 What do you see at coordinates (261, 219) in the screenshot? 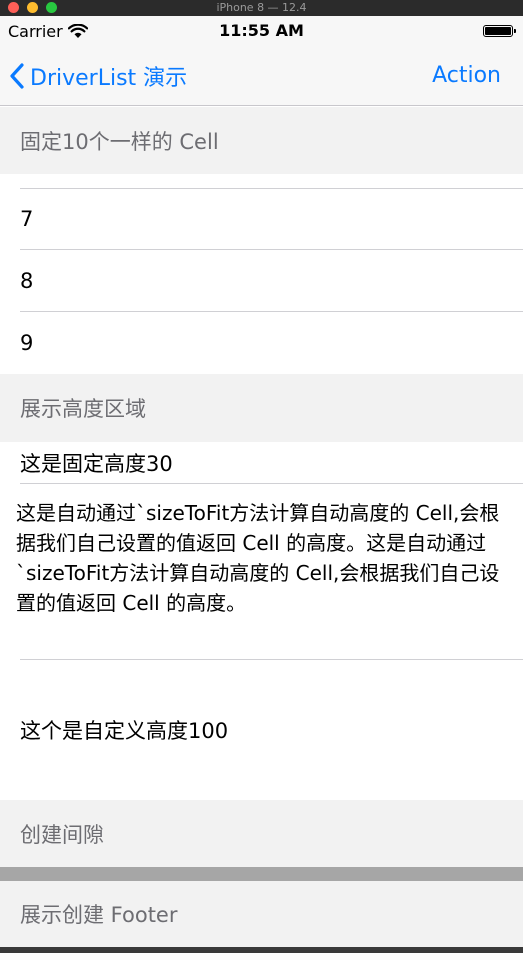
I see `table-row: 7` at bounding box center [261, 219].